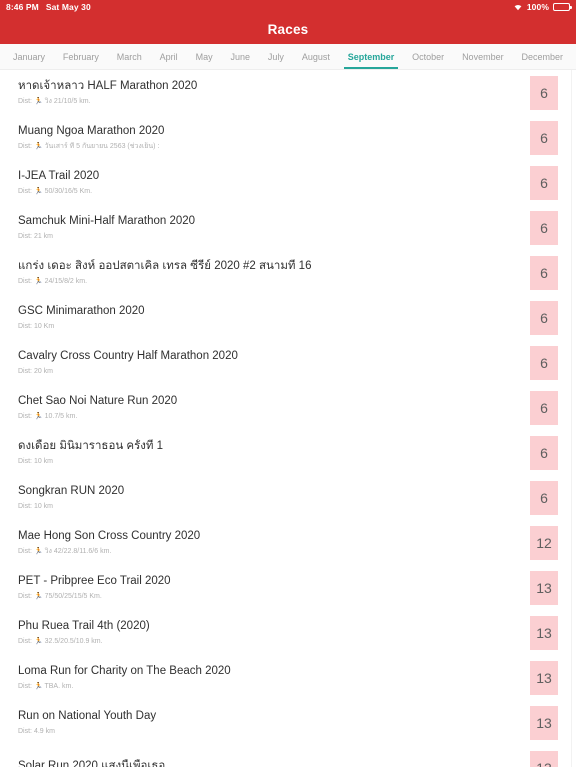 This screenshot has width=576, height=768. I want to click on tab-october: October, so click(428, 56).